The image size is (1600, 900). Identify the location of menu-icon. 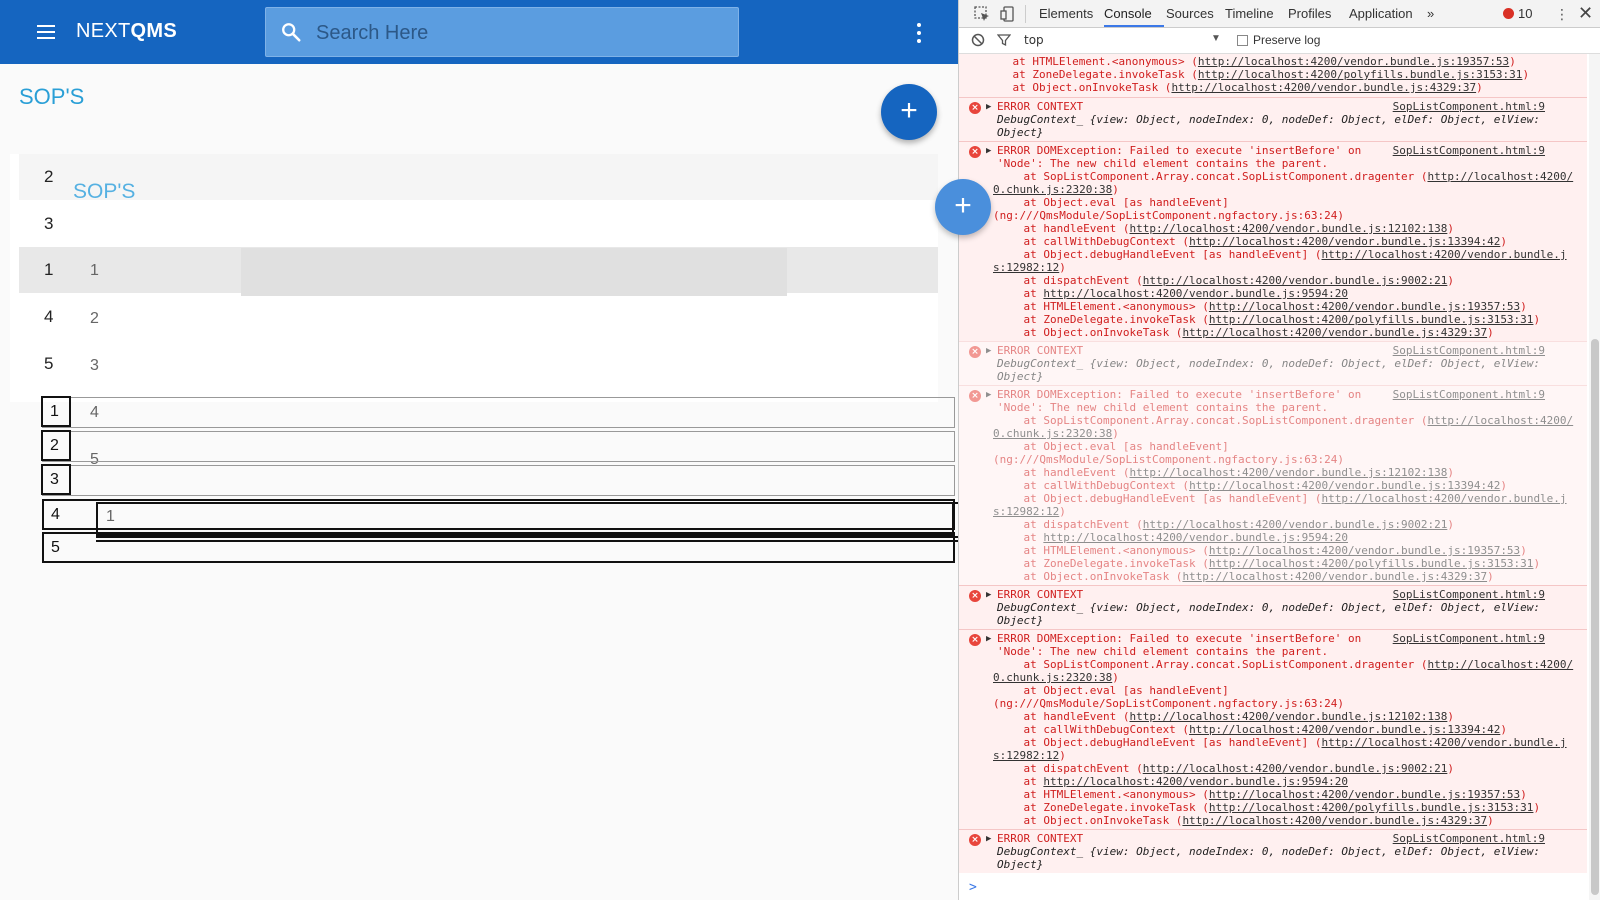
(46, 32).